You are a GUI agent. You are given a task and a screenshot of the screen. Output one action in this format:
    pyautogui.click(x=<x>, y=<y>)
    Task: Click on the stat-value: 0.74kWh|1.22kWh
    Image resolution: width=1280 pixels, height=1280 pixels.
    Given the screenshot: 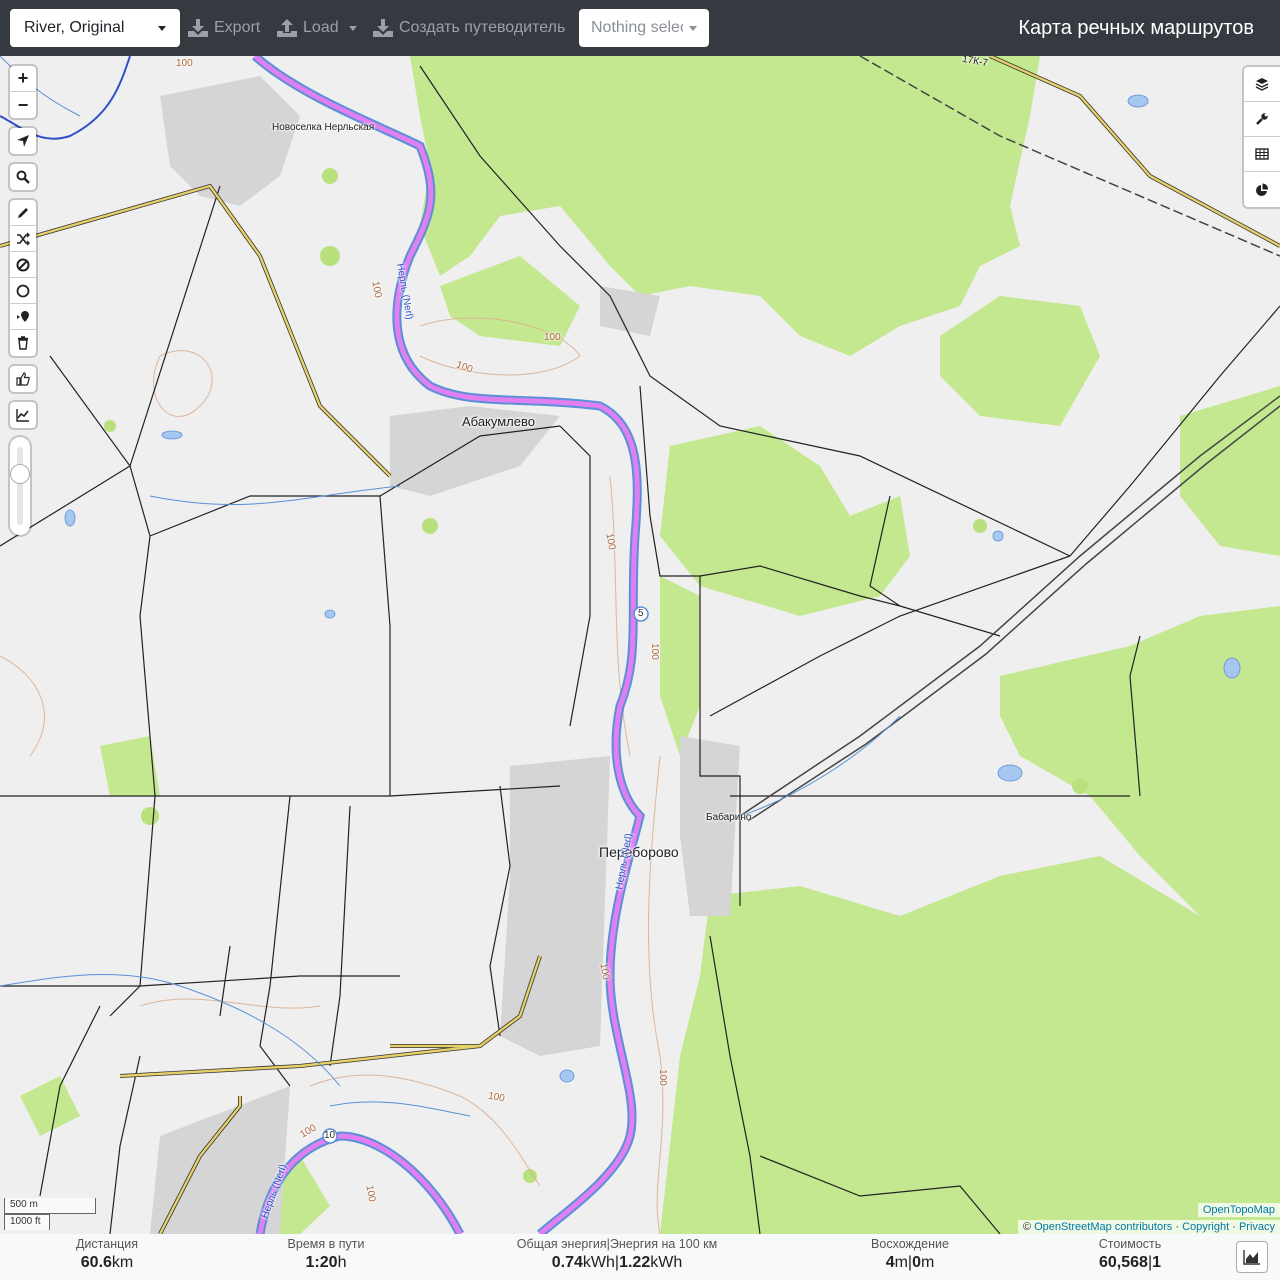 What is the action you would take?
    pyautogui.click(x=617, y=1263)
    